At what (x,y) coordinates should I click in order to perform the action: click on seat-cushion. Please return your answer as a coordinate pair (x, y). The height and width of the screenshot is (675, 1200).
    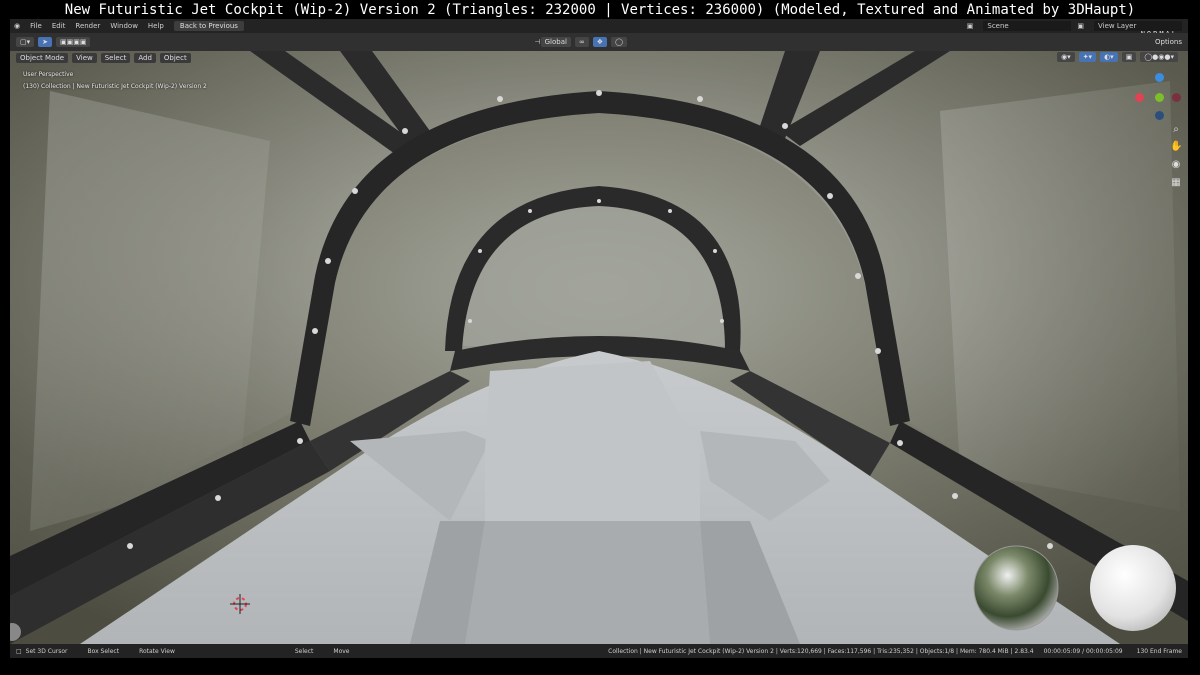
    Looking at the image, I should click on (587, 582).